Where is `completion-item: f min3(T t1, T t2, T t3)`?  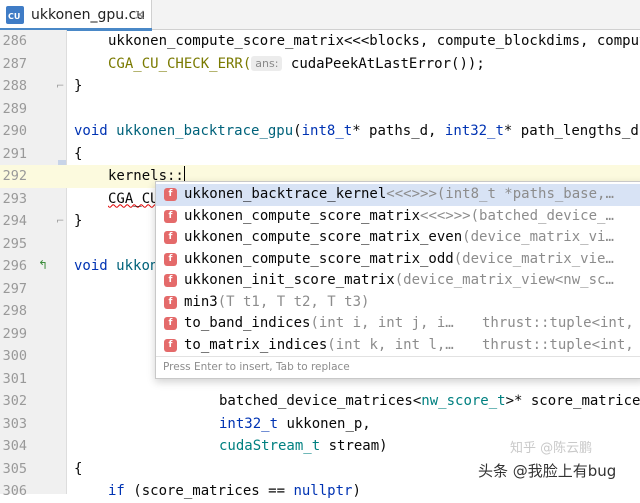
completion-item: f min3(T t1, T t2, T t3) is located at coordinates (398, 303).